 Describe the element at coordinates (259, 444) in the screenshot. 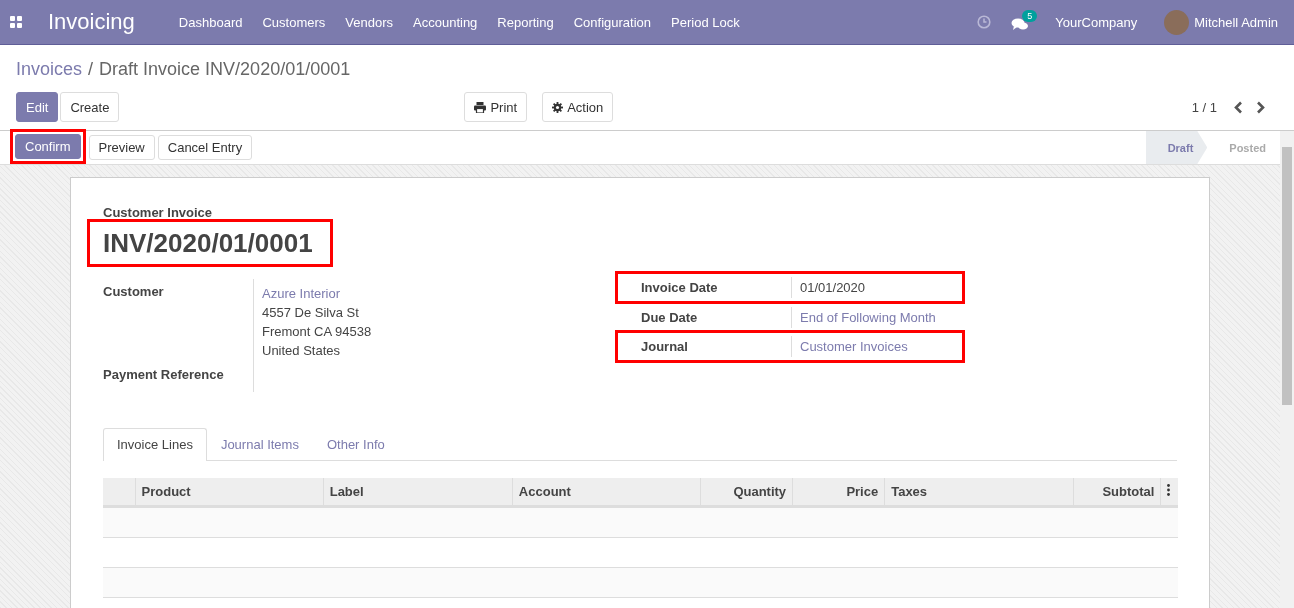

I see `notebook-tab: Journal Items` at that location.